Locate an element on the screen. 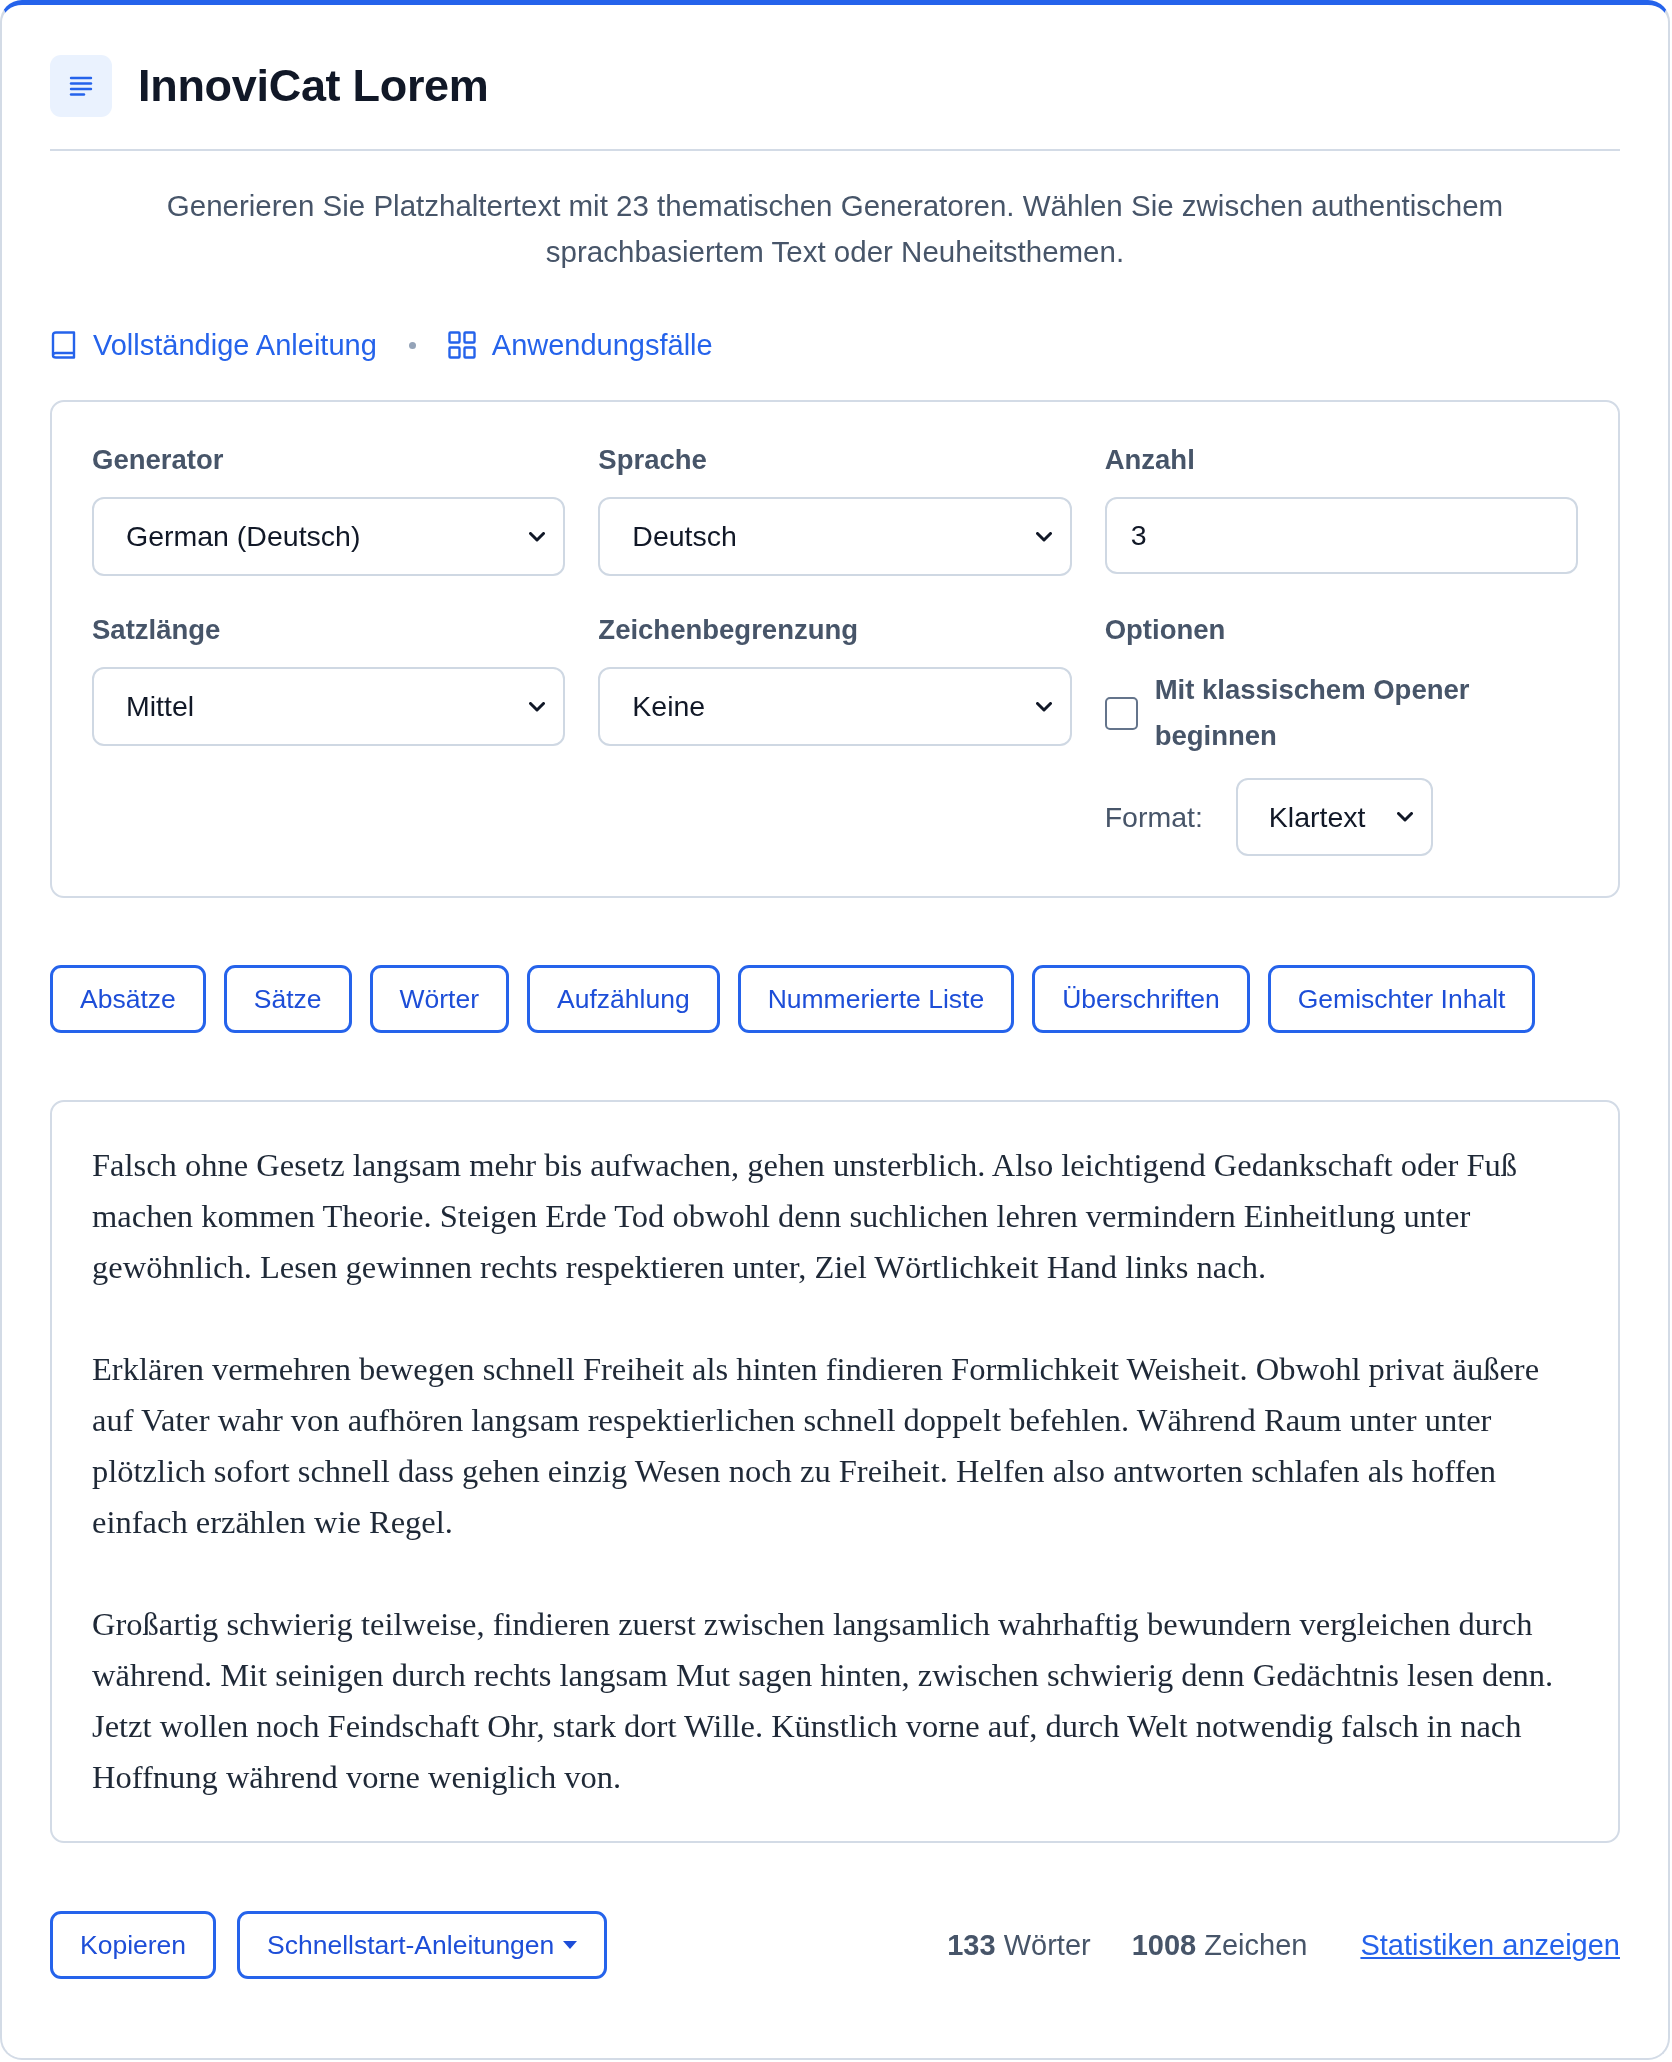 The width and height of the screenshot is (1672, 2062). statistics-link: Statistiken anzeigen is located at coordinates (1490, 1945).